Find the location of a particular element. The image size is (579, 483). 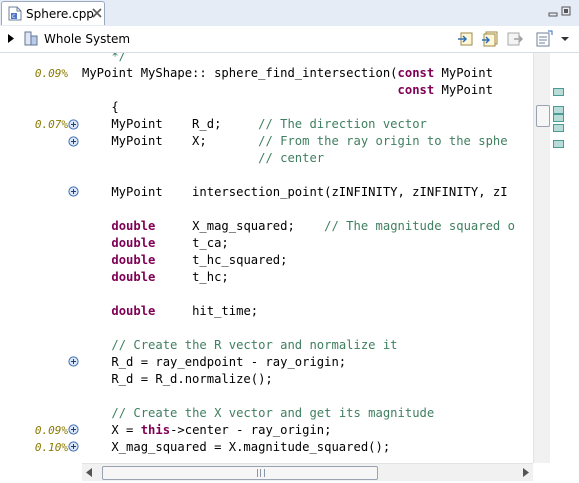

code-line: R_d = ray_endpoint - ray_origin; is located at coordinates (214, 362).